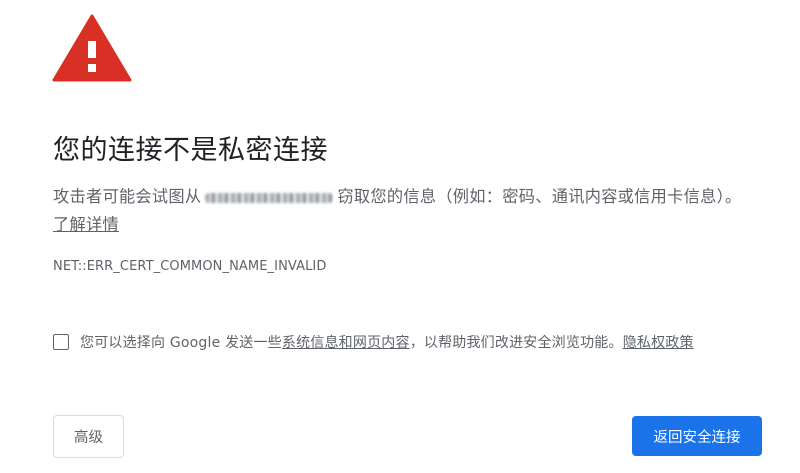 Image resolution: width=800 pixels, height=473 pixels. I want to click on system-info-link: 系统信息和网页内容, so click(346, 343).